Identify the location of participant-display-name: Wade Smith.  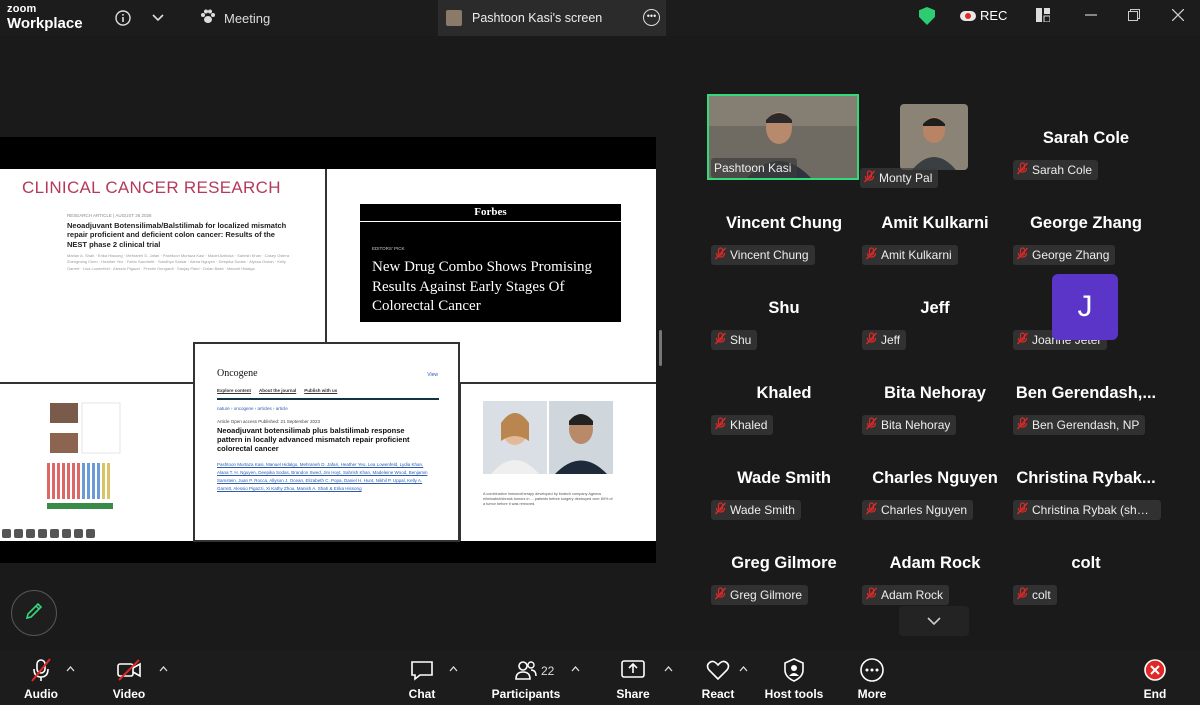
(784, 478).